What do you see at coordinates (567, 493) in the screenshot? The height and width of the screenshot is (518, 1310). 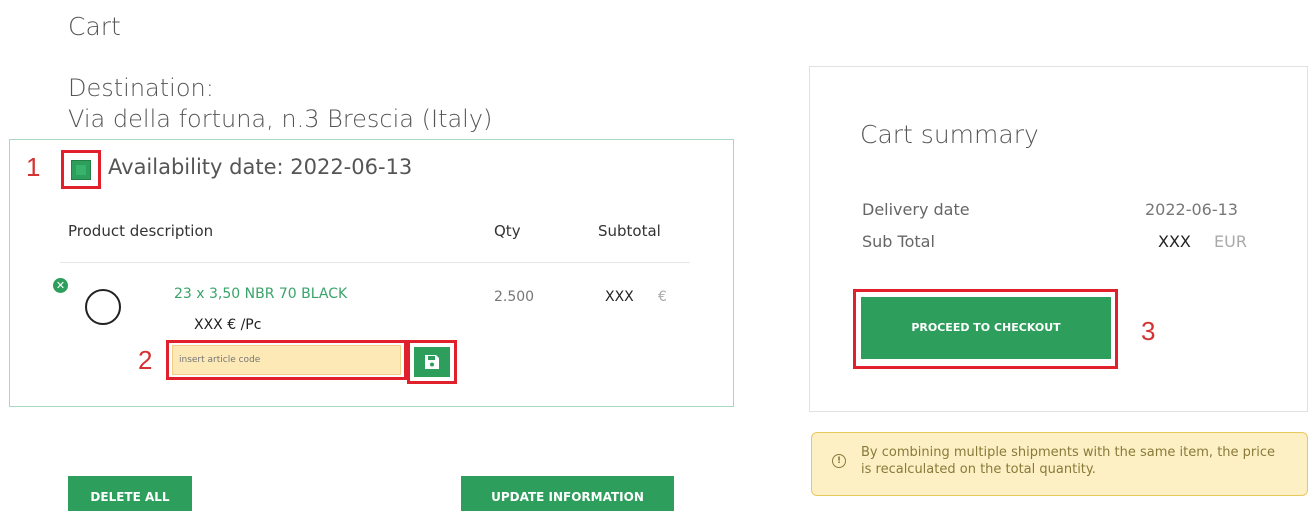 I see `update-information-button: UPDATE INFORMATION` at bounding box center [567, 493].